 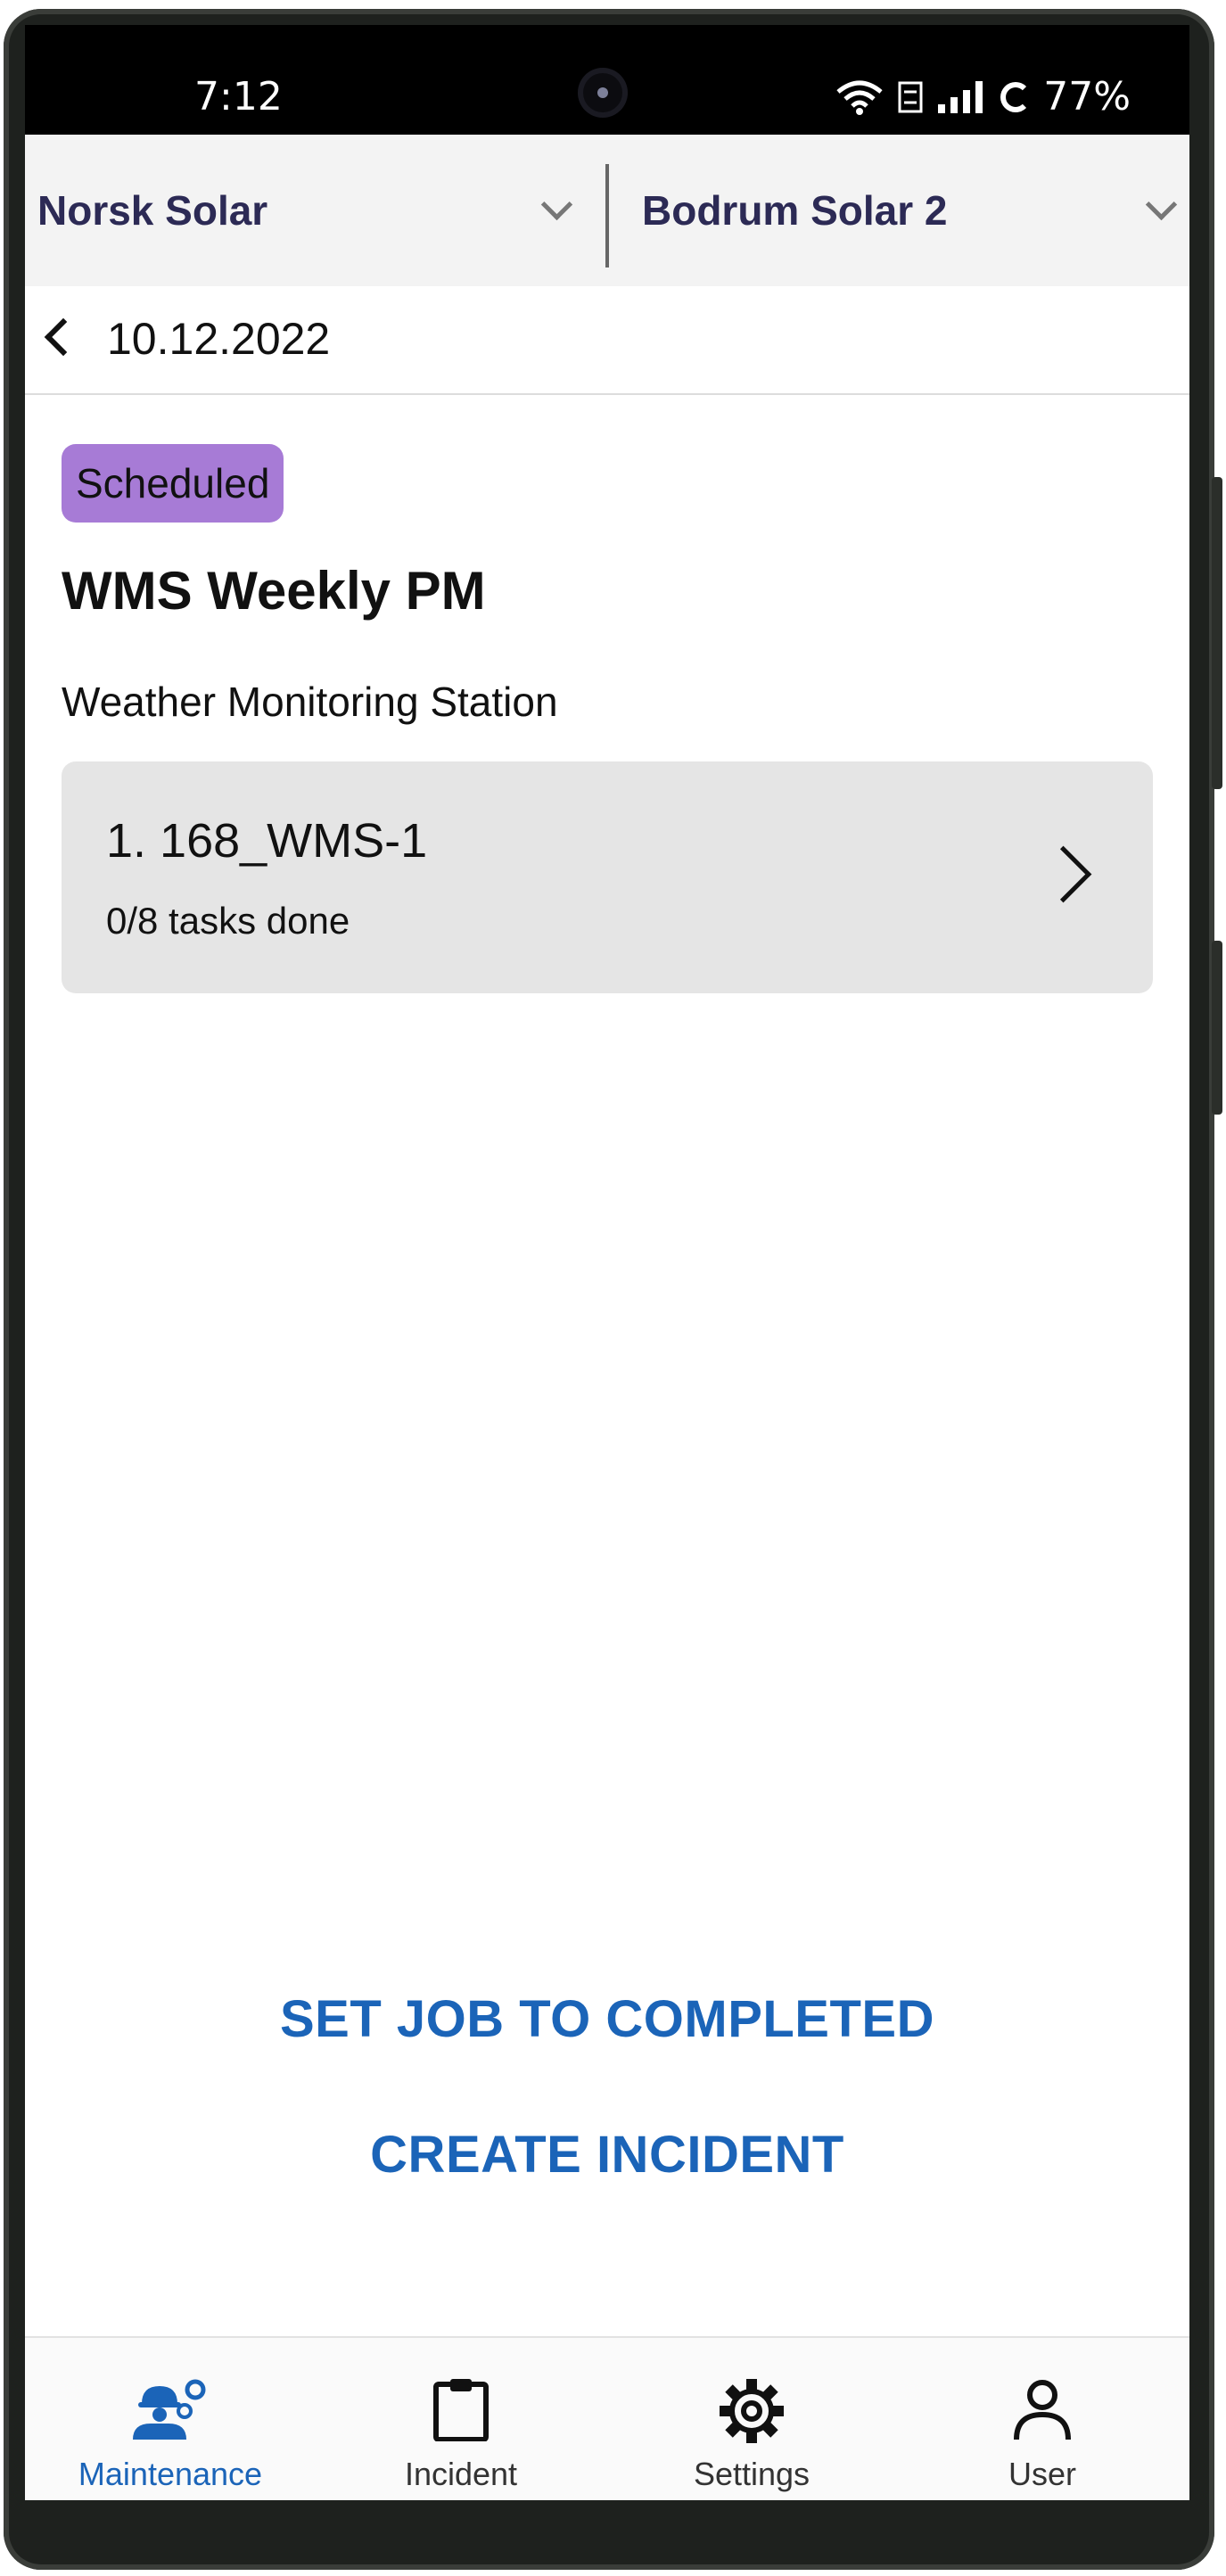 What do you see at coordinates (313, 210) in the screenshot?
I see `portfolio-dropdown: Norsk Solar` at bounding box center [313, 210].